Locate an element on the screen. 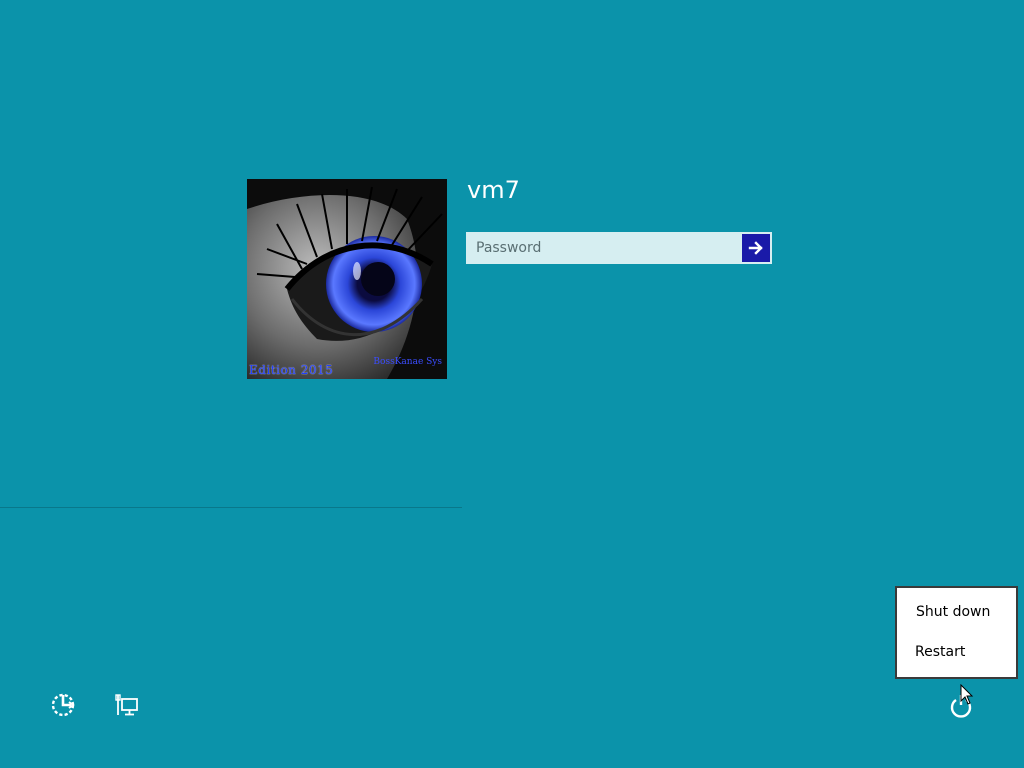 Image resolution: width=1024 pixels, height=768 pixels. submit-button is located at coordinates (756, 248).